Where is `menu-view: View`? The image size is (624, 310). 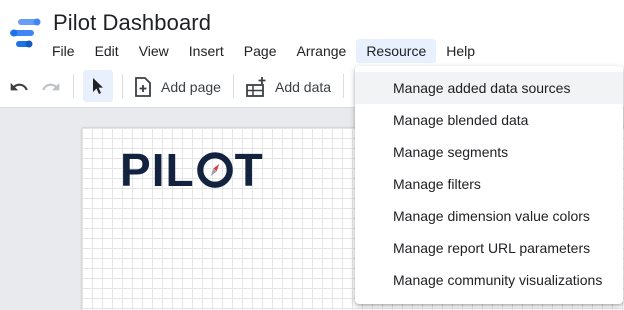 menu-view: View is located at coordinates (154, 51).